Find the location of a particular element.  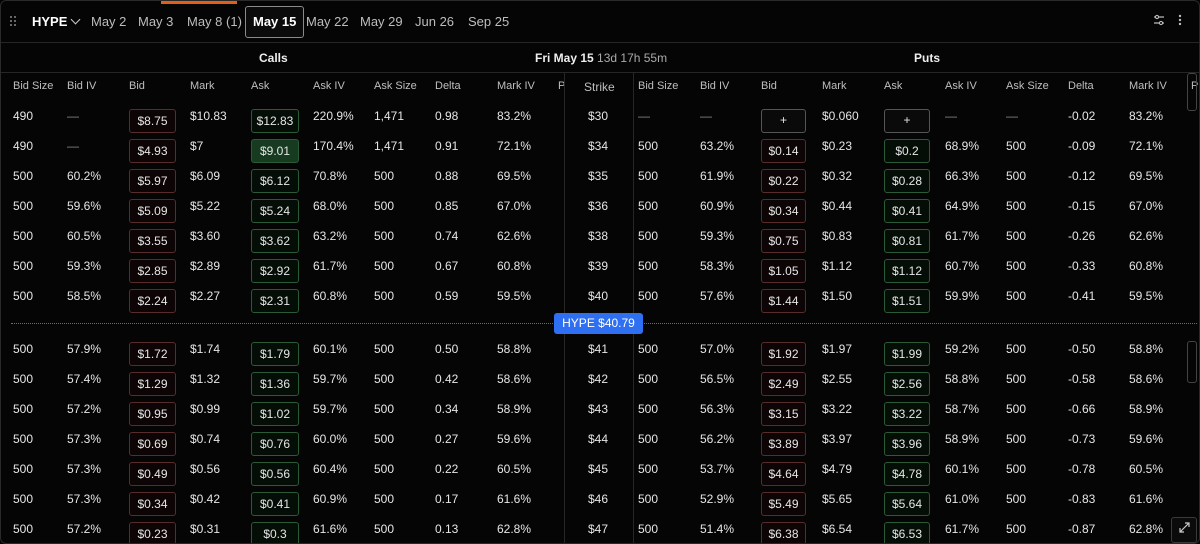

call-bid-button: $0.23 is located at coordinates (152, 532).